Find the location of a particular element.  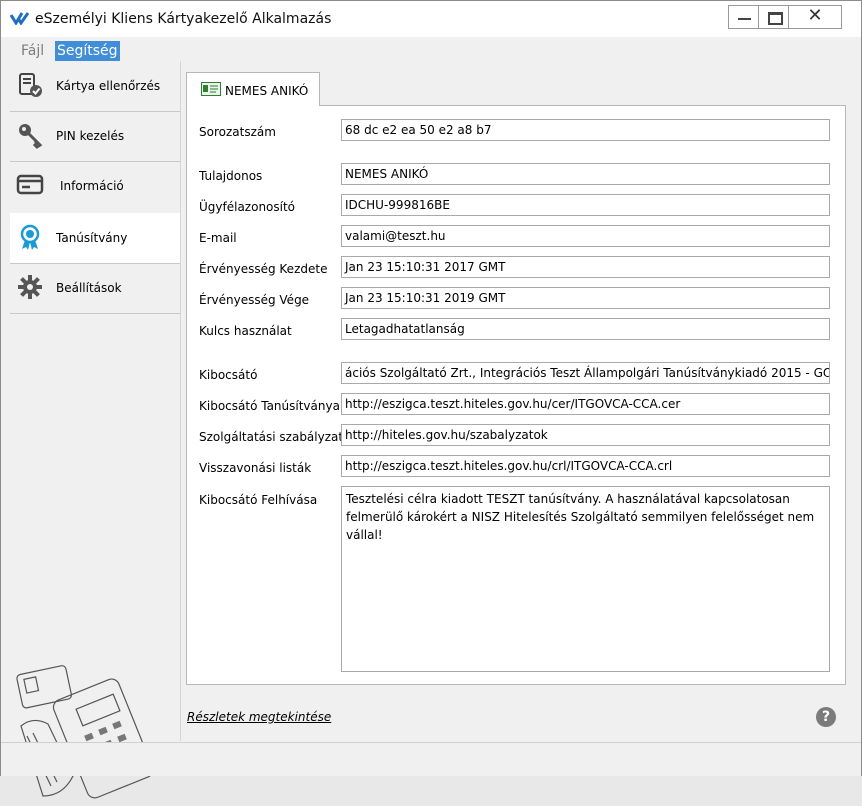

sidebar-item-label: Tanúsítvány is located at coordinates (92, 238).